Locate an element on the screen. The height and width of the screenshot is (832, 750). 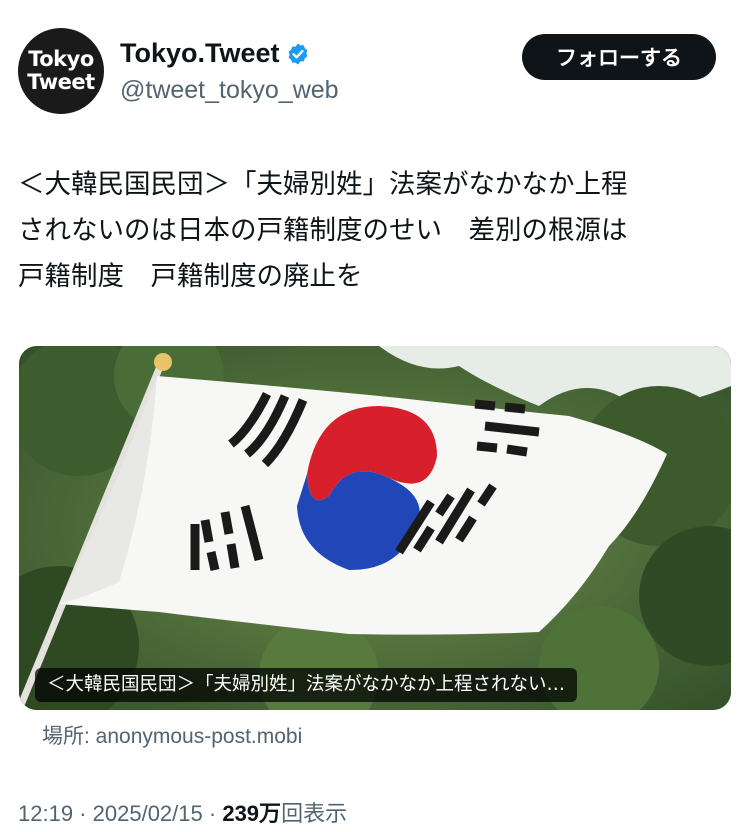
link-source: 場所: anonymous-post.mobi is located at coordinates (172, 735).